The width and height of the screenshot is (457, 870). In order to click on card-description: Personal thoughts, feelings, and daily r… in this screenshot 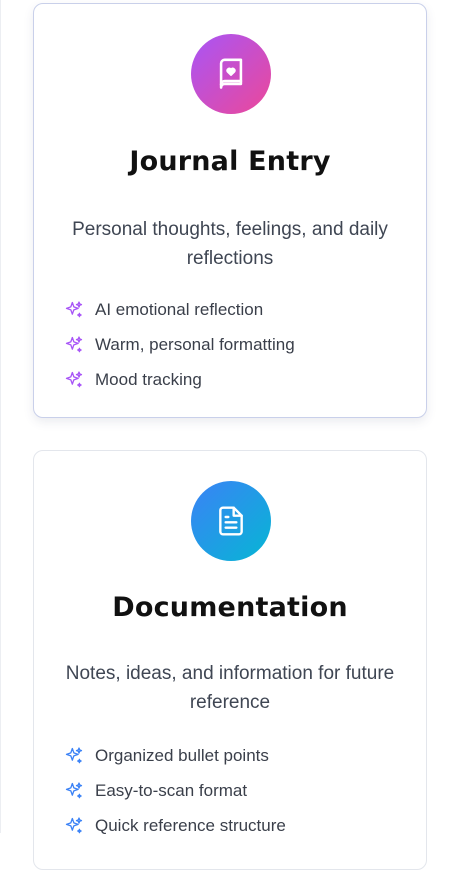, I will do `click(230, 244)`.